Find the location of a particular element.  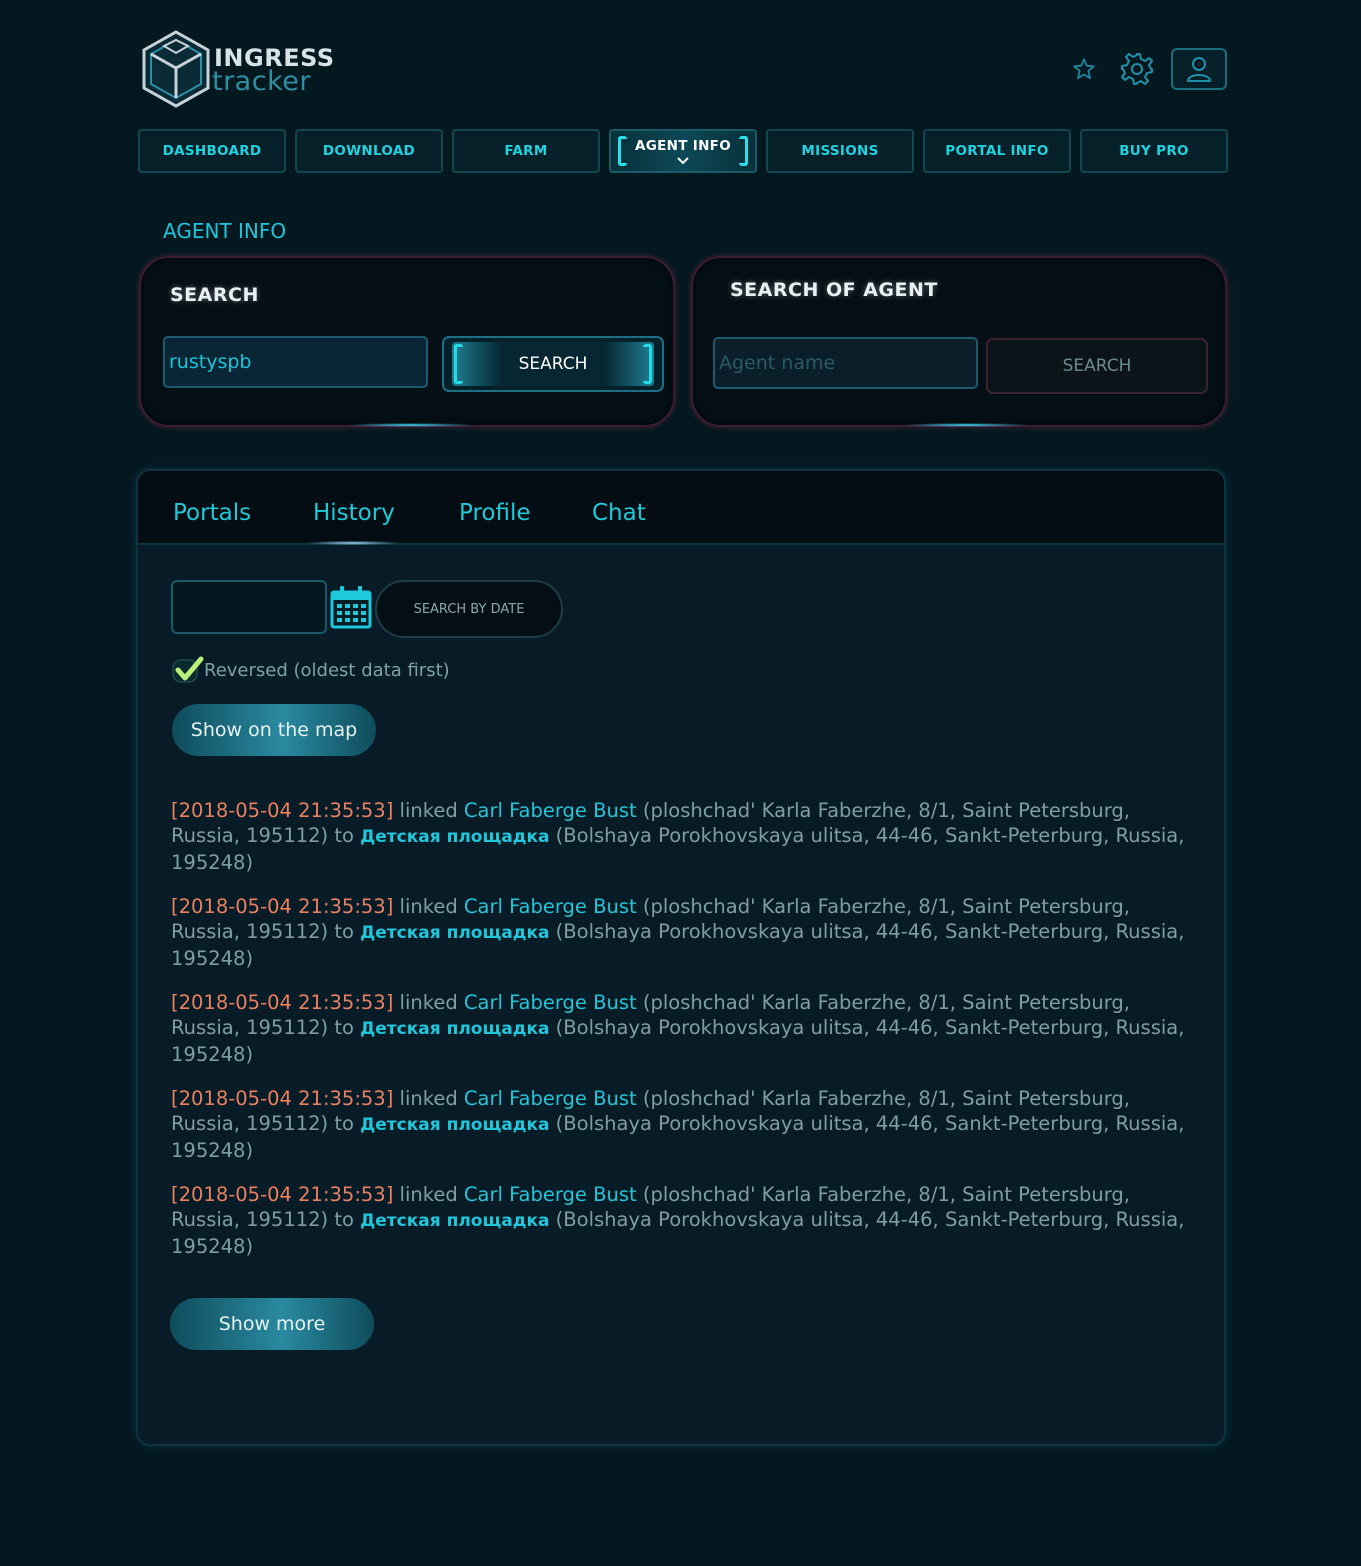

nav-agent-info: AGENT INFO is located at coordinates (683, 151).